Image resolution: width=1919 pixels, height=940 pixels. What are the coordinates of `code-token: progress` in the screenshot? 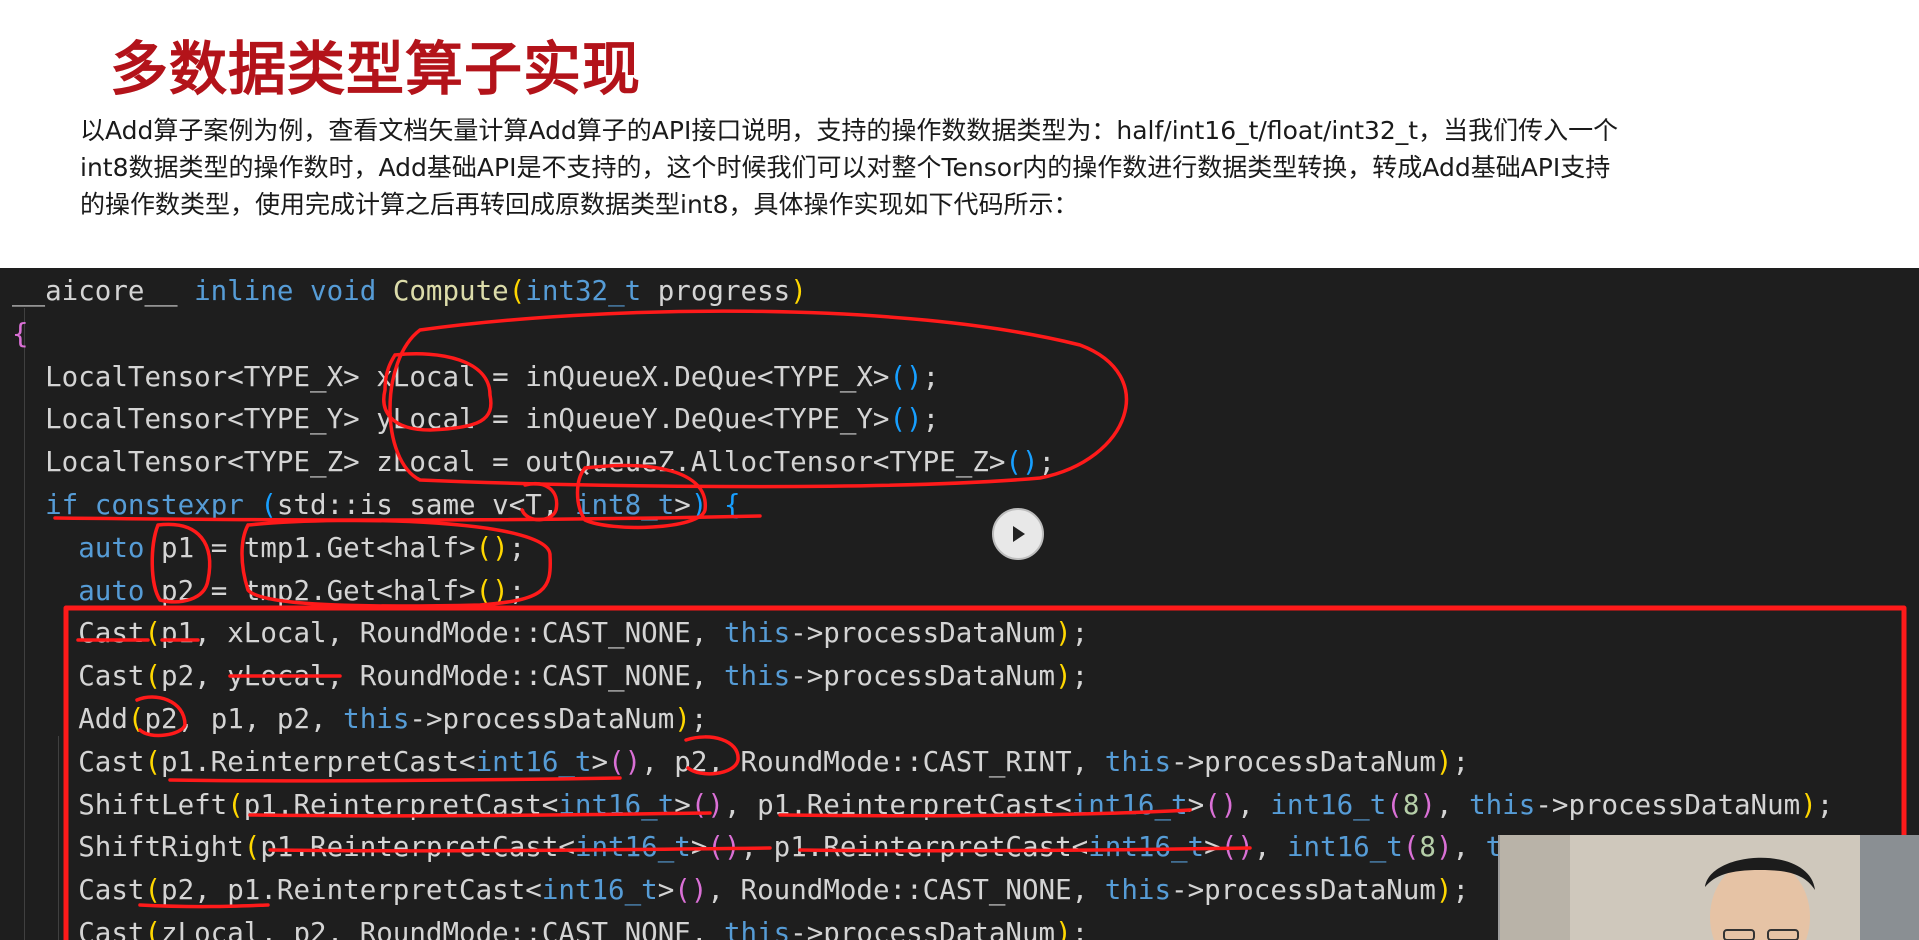 It's located at (724, 291).